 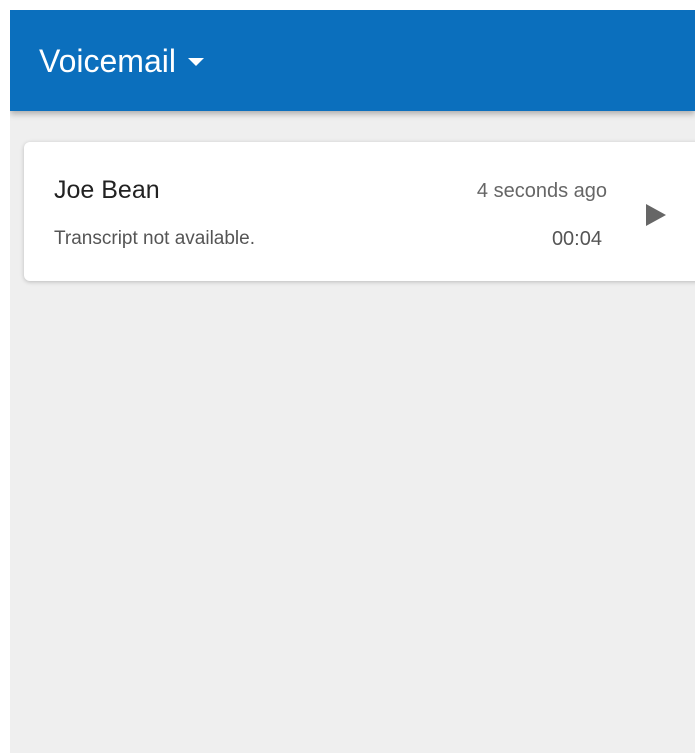 What do you see at coordinates (352, 60) in the screenshot?
I see `app-header: Voicemail` at bounding box center [352, 60].